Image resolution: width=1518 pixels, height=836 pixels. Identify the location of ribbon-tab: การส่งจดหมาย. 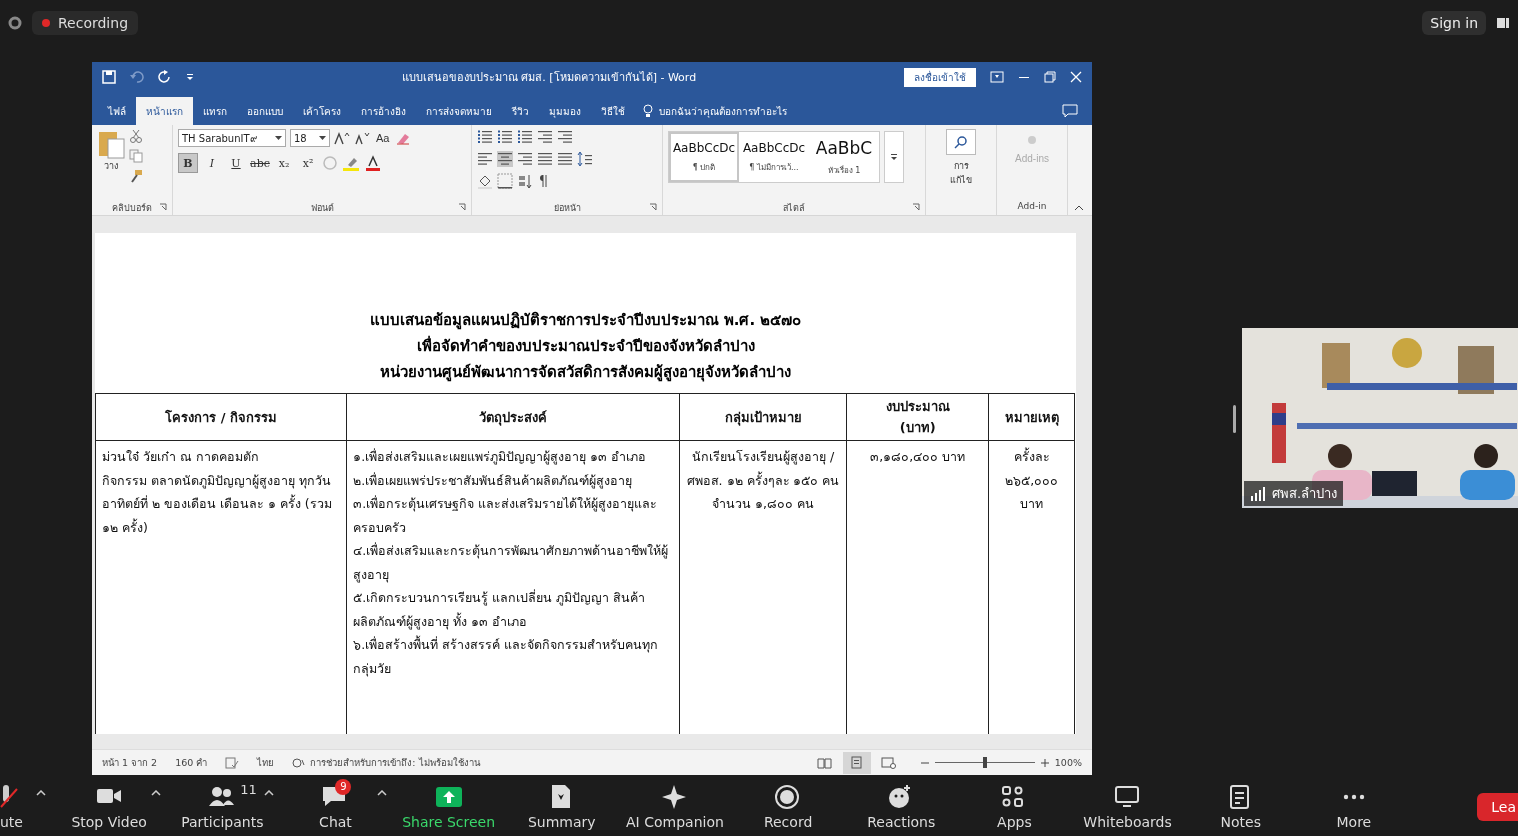
(459, 111).